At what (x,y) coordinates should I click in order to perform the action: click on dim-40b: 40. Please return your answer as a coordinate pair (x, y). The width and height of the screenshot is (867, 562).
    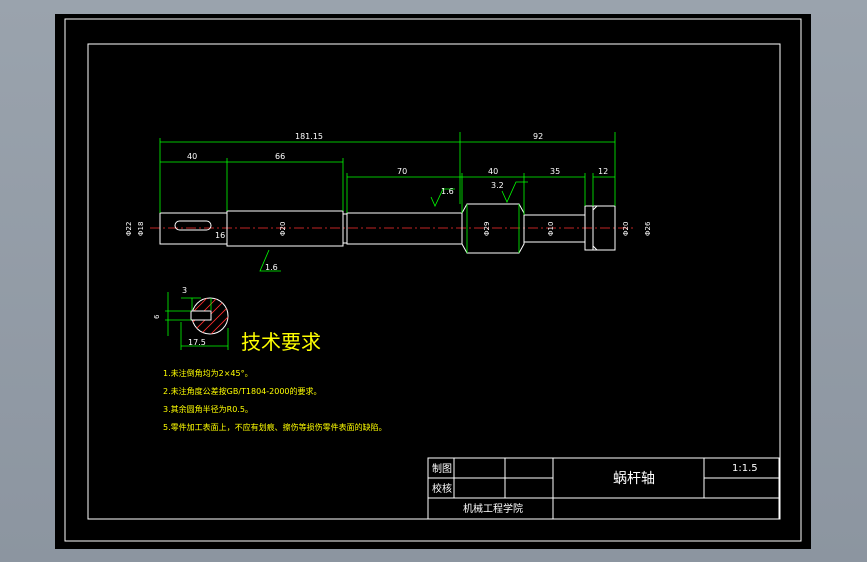
    Looking at the image, I should click on (493, 171).